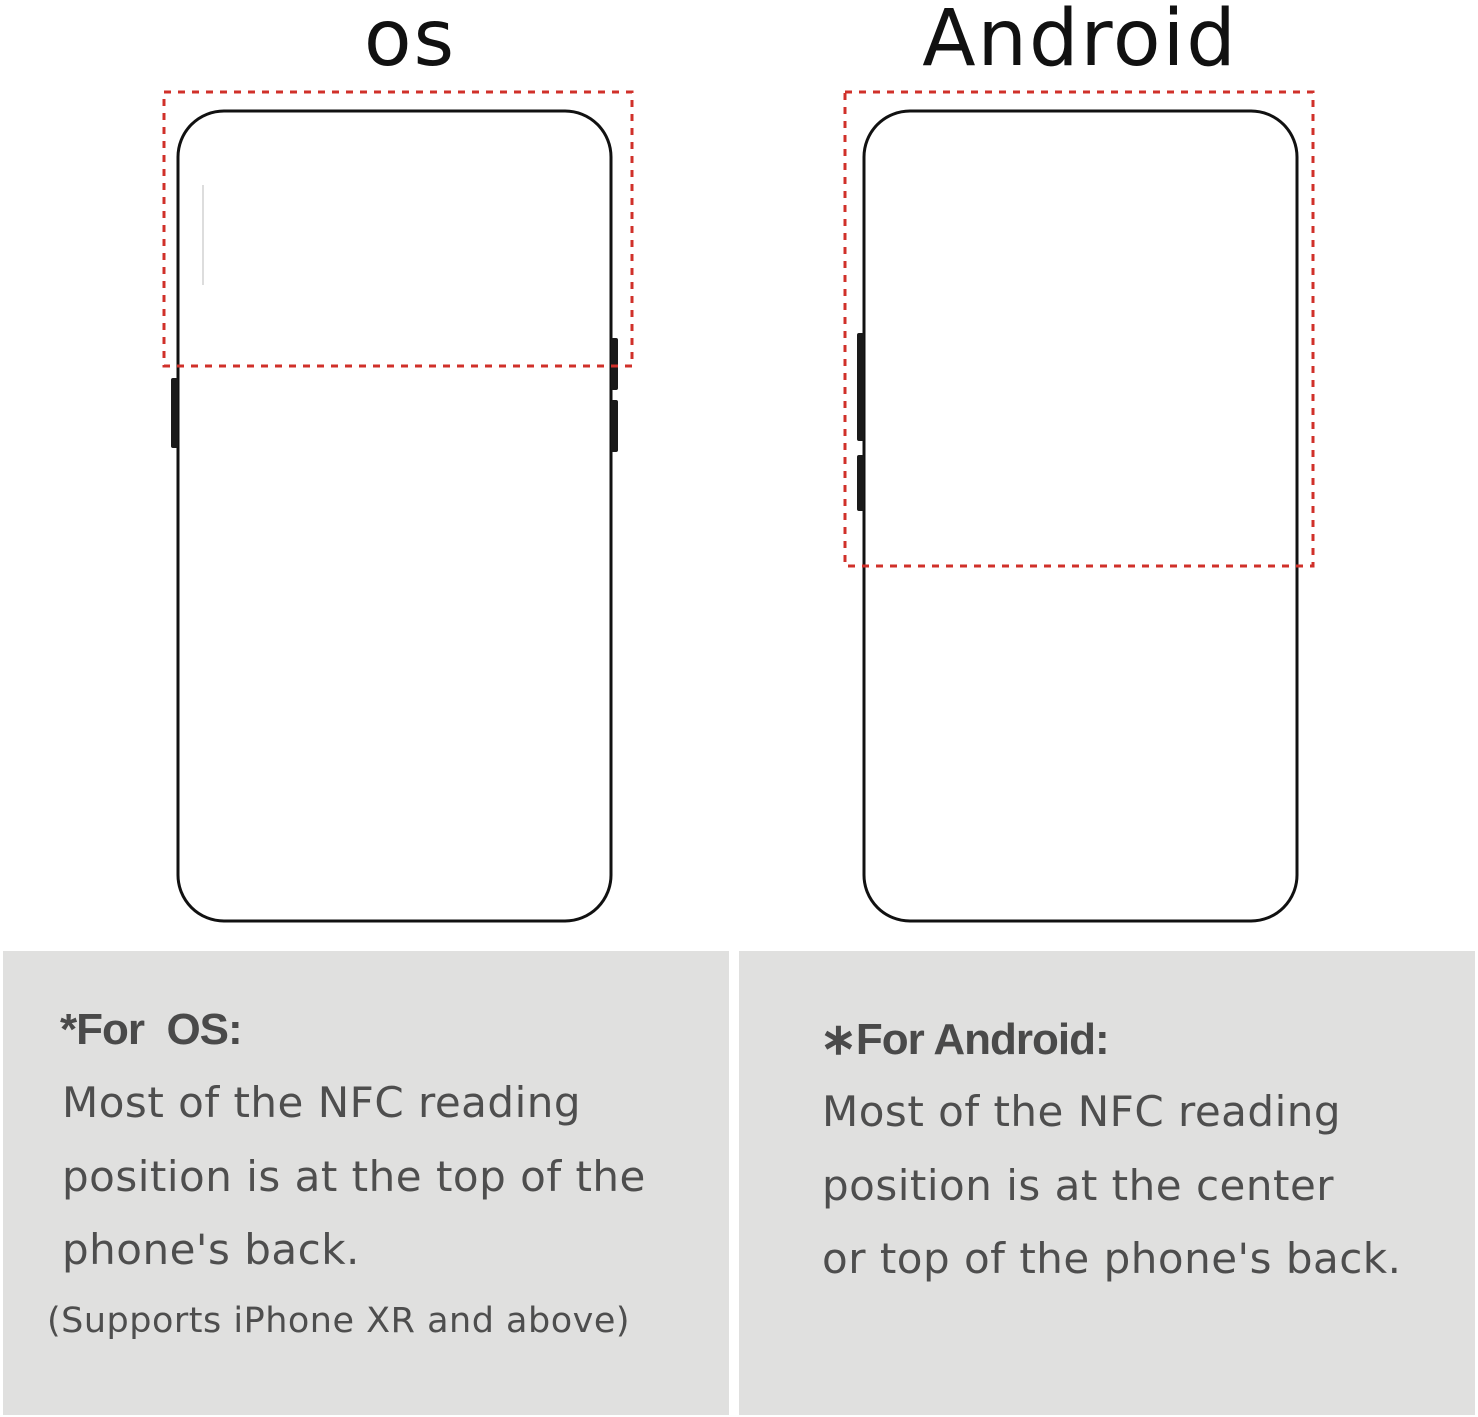 This screenshot has height=1417, width=1478. Describe the element at coordinates (1079, 329) in the screenshot. I see `android-nfc-zone` at that location.